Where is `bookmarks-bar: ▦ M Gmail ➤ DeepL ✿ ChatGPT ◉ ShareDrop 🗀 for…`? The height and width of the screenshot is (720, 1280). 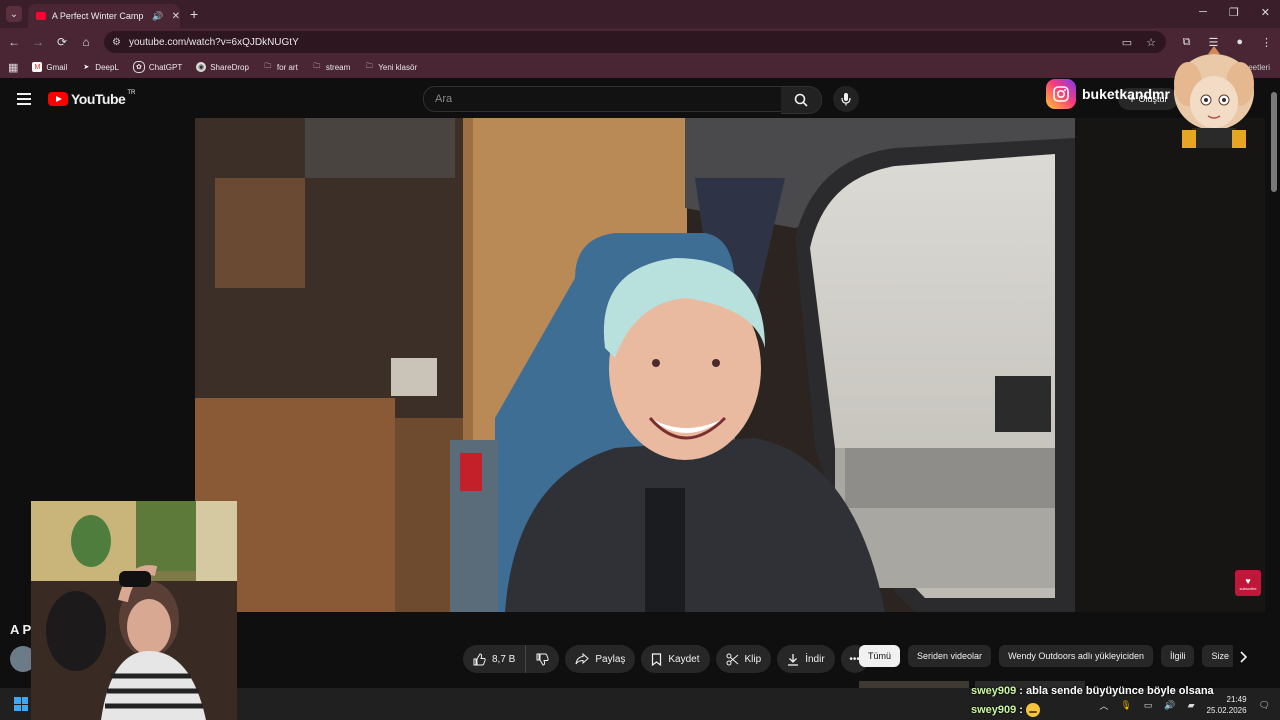
bookmarks-bar: ▦ M Gmail ➤ DeepL ✿ ChatGPT ◉ ShareDrop 🗀 for… is located at coordinates (640, 67).